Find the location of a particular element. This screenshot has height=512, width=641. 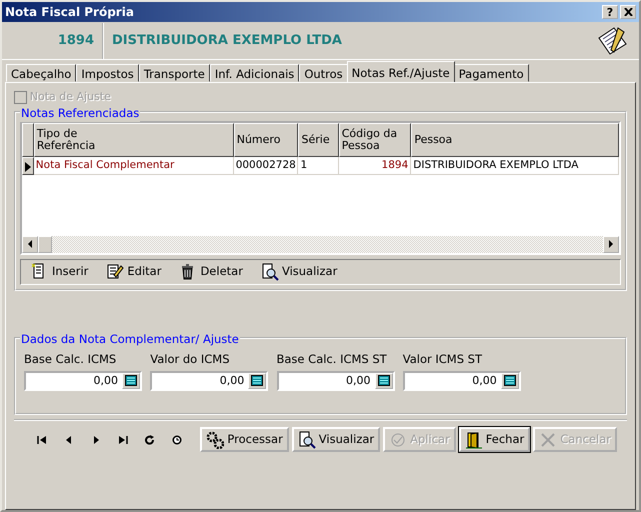

field-label: Valor do ICMS is located at coordinates (190, 359).